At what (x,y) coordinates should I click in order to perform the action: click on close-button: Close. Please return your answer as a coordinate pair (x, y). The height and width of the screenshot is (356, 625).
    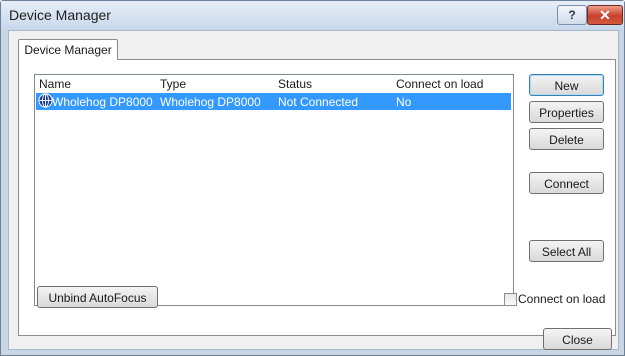
    Looking at the image, I should click on (577, 339).